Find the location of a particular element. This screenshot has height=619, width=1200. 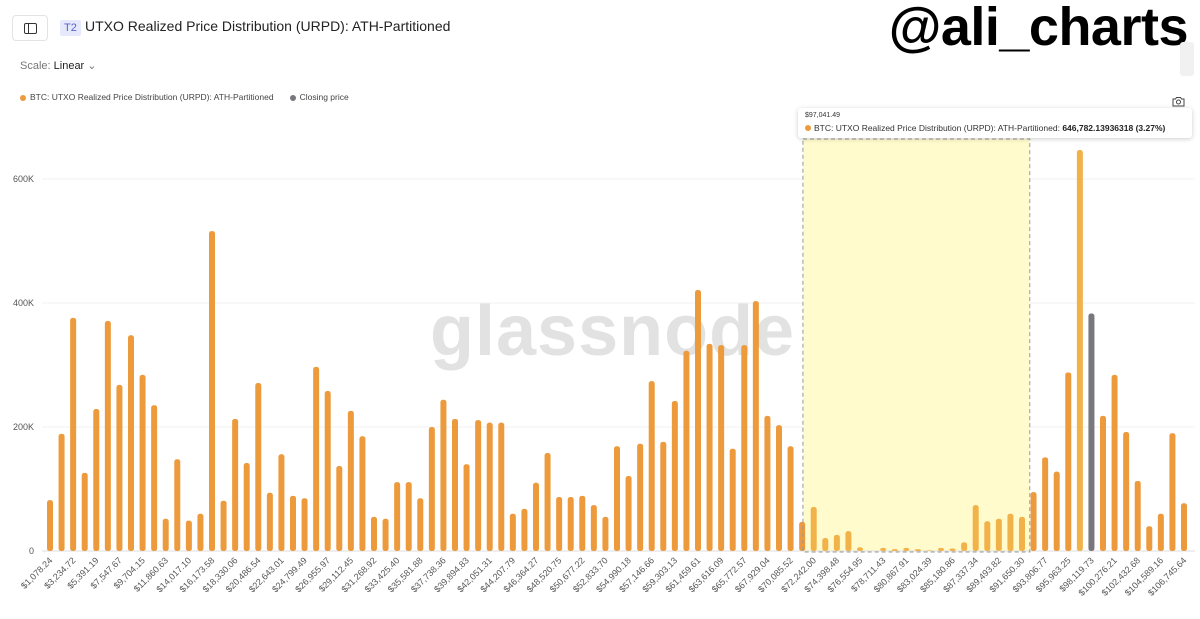

y-tick-label: 600K is located at coordinates (23, 179).